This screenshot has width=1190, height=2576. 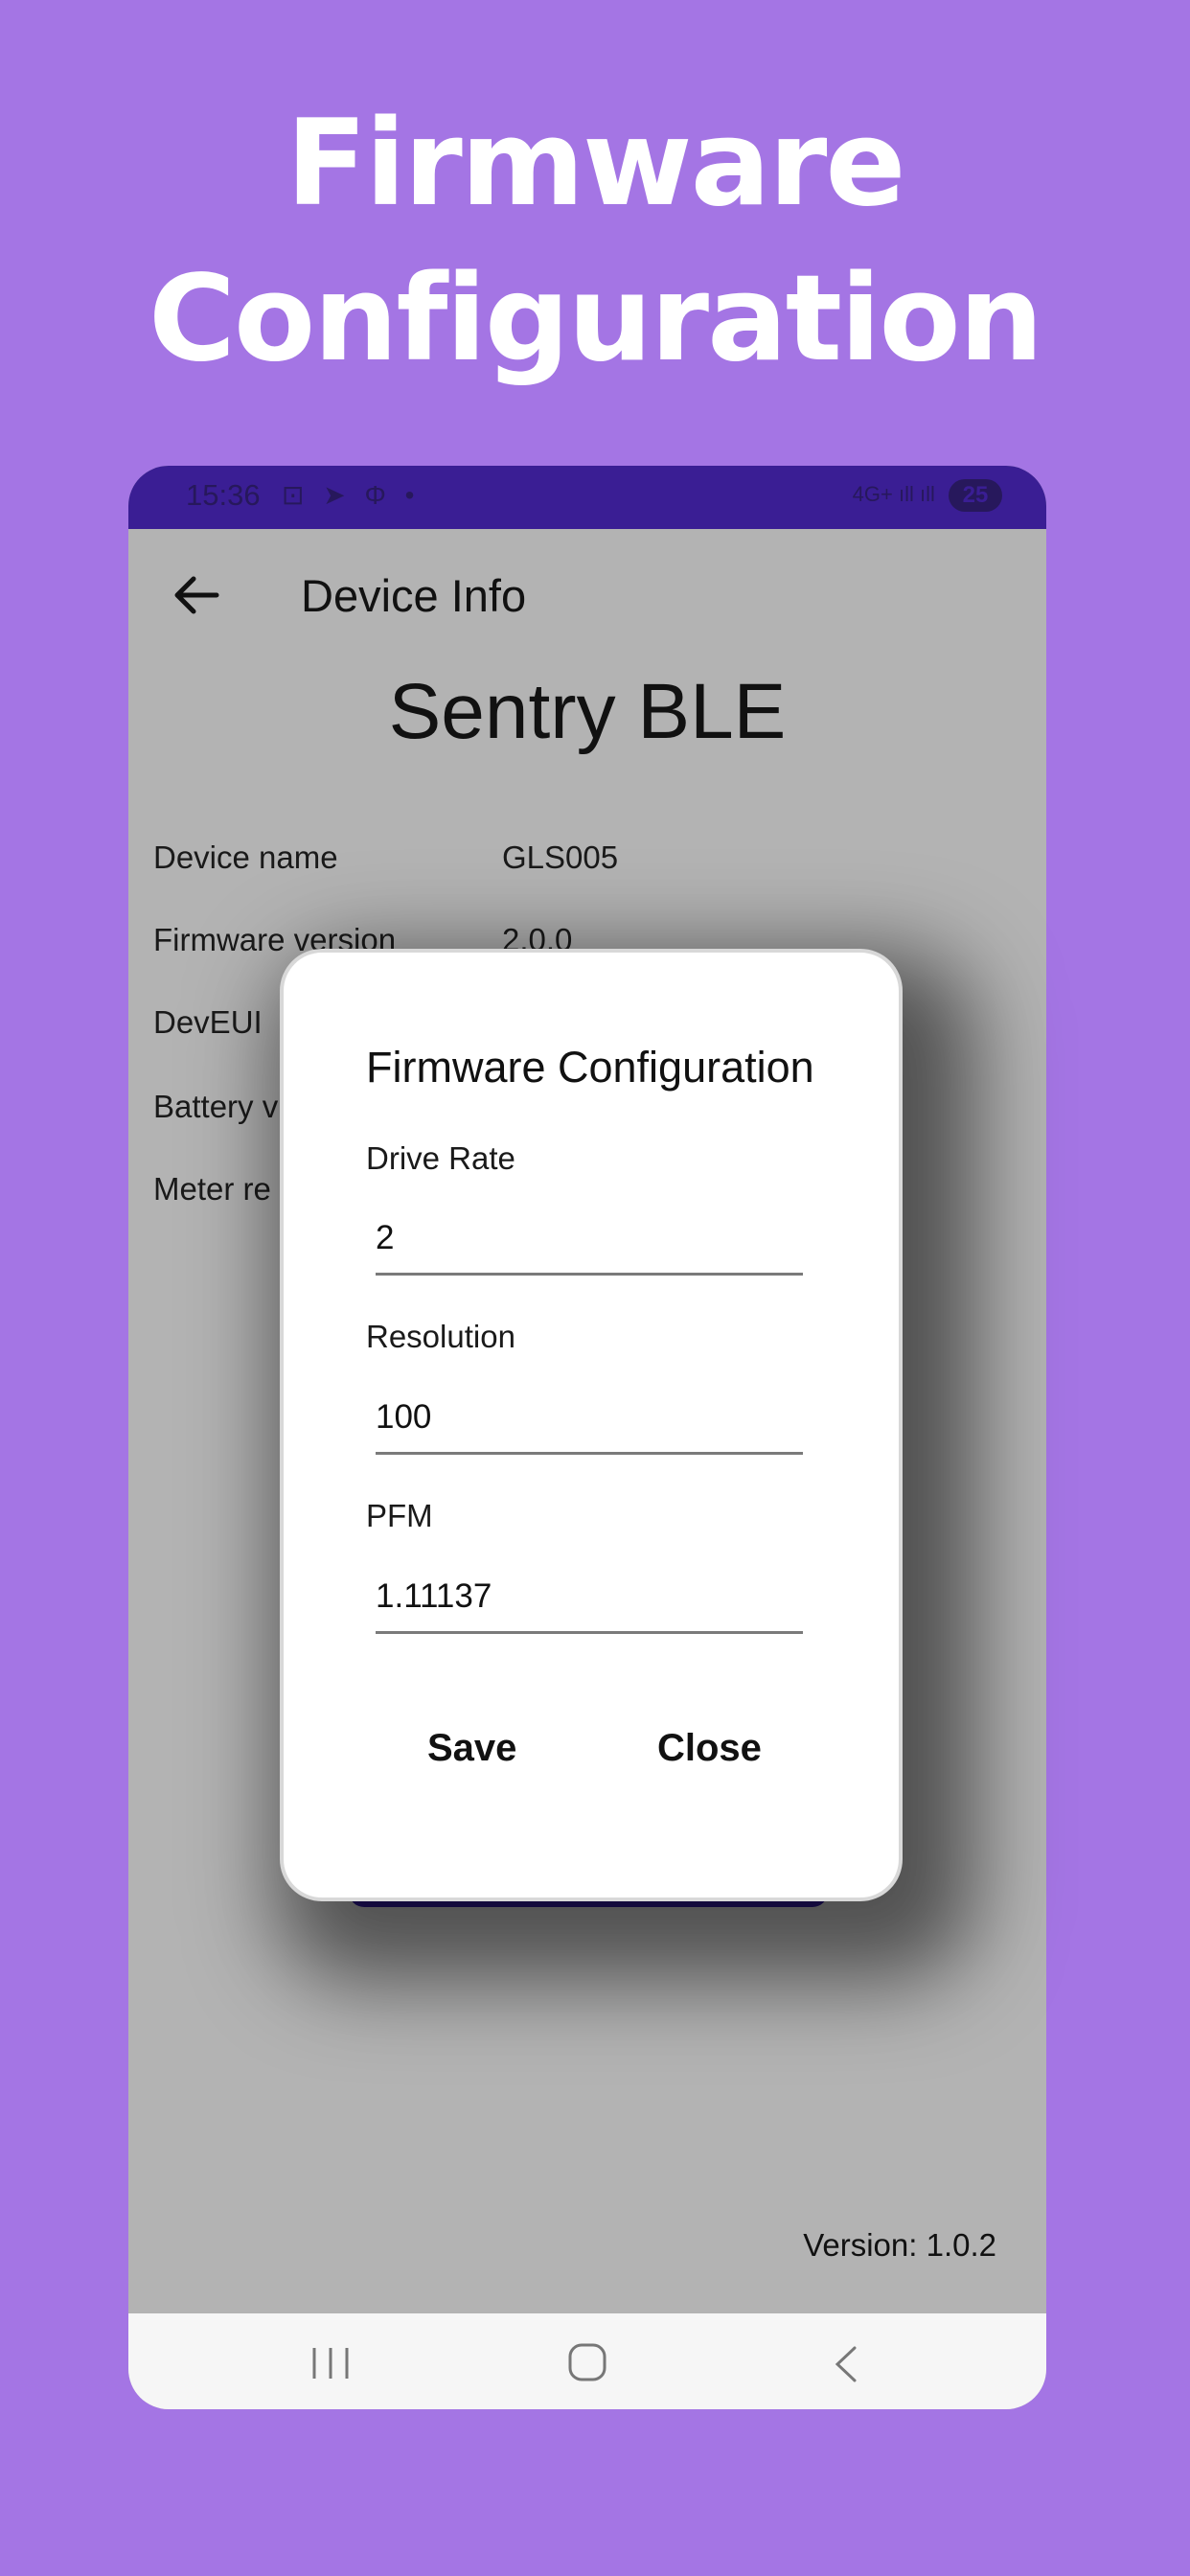 What do you see at coordinates (441, 1336) in the screenshot?
I see `resolution-label: Resolution` at bounding box center [441, 1336].